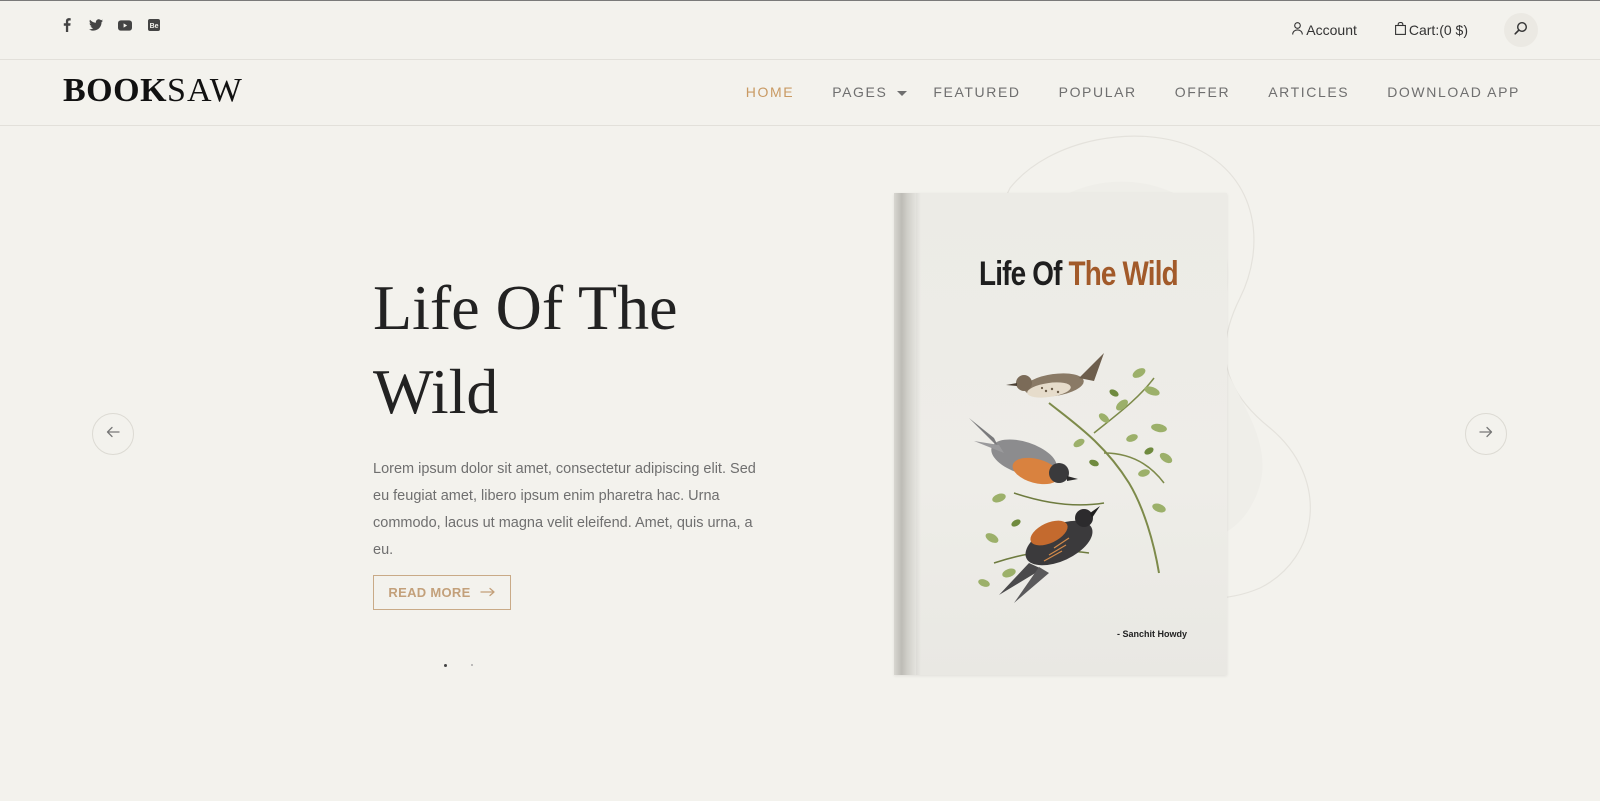  Describe the element at coordinates (1298, 30) in the screenshot. I see `user-icon` at that location.